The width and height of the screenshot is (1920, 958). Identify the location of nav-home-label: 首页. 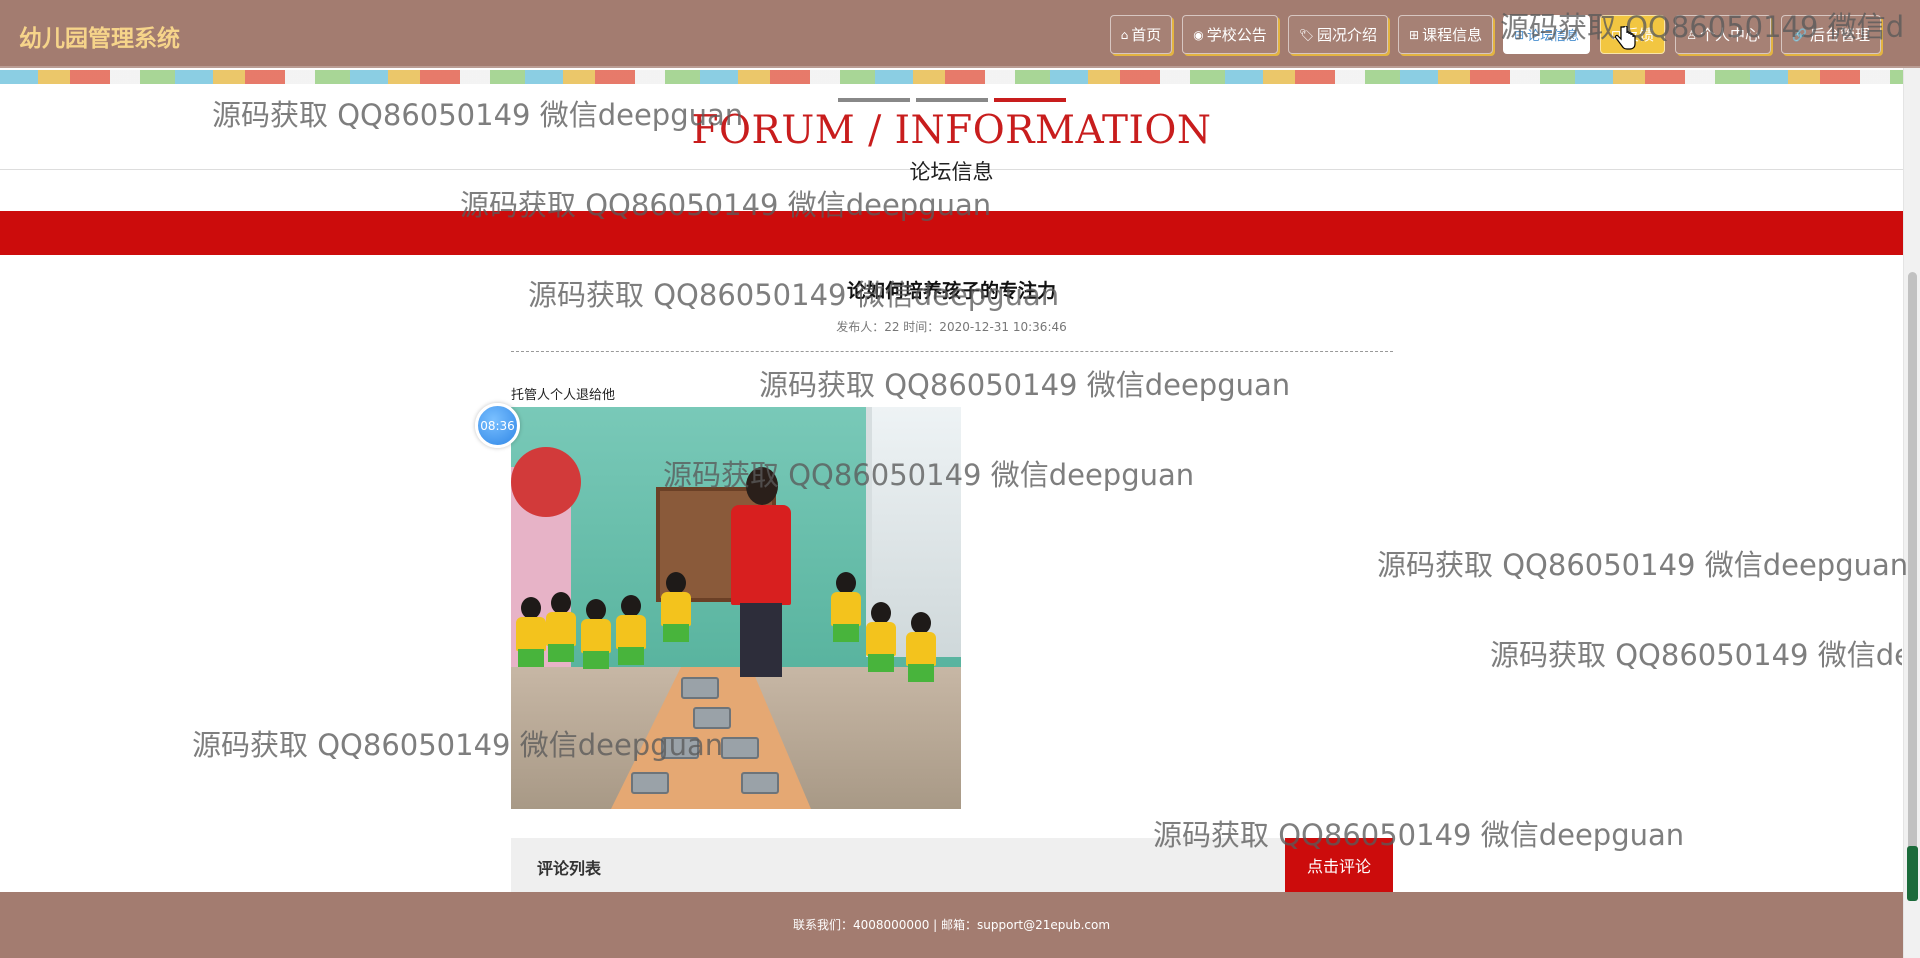
(1146, 35).